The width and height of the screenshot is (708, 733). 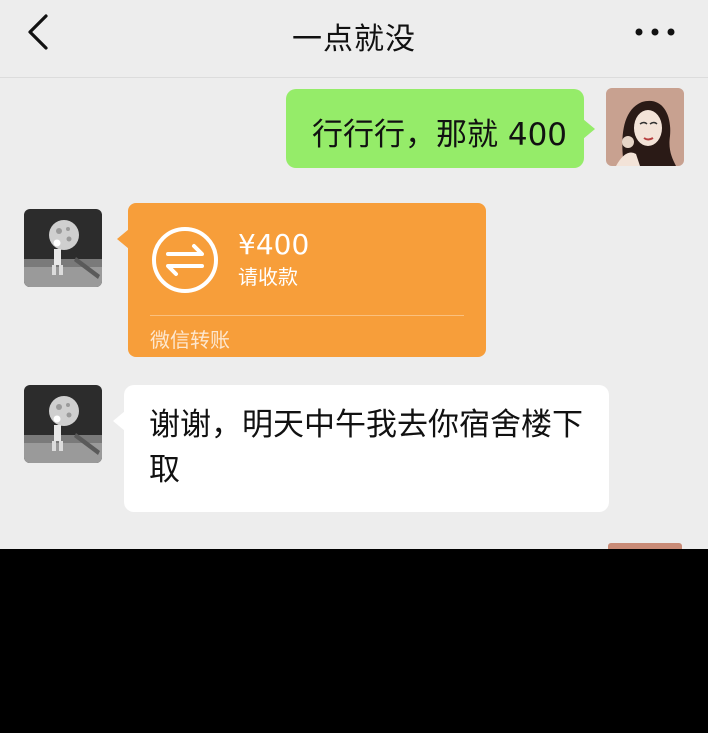 I want to click on incoming-message-bubble: 谢谢，明天中午我去你宿舍楼下取, so click(x=361, y=448).